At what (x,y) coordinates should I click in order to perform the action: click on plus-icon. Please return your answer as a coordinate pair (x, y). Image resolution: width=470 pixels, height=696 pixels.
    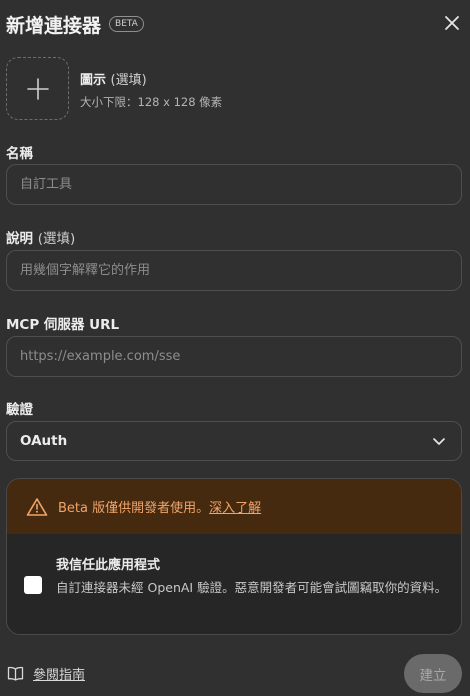
    Looking at the image, I should click on (37, 88).